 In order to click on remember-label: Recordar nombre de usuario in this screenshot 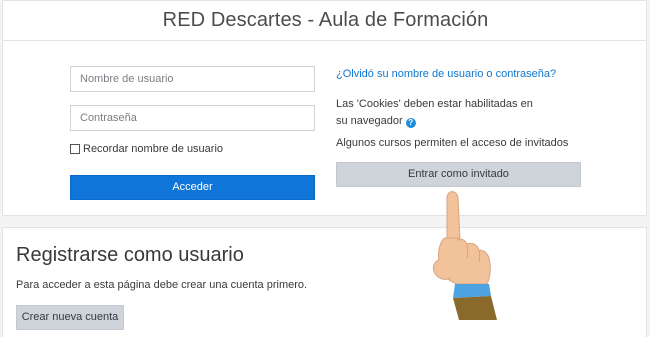, I will do `click(153, 149)`.